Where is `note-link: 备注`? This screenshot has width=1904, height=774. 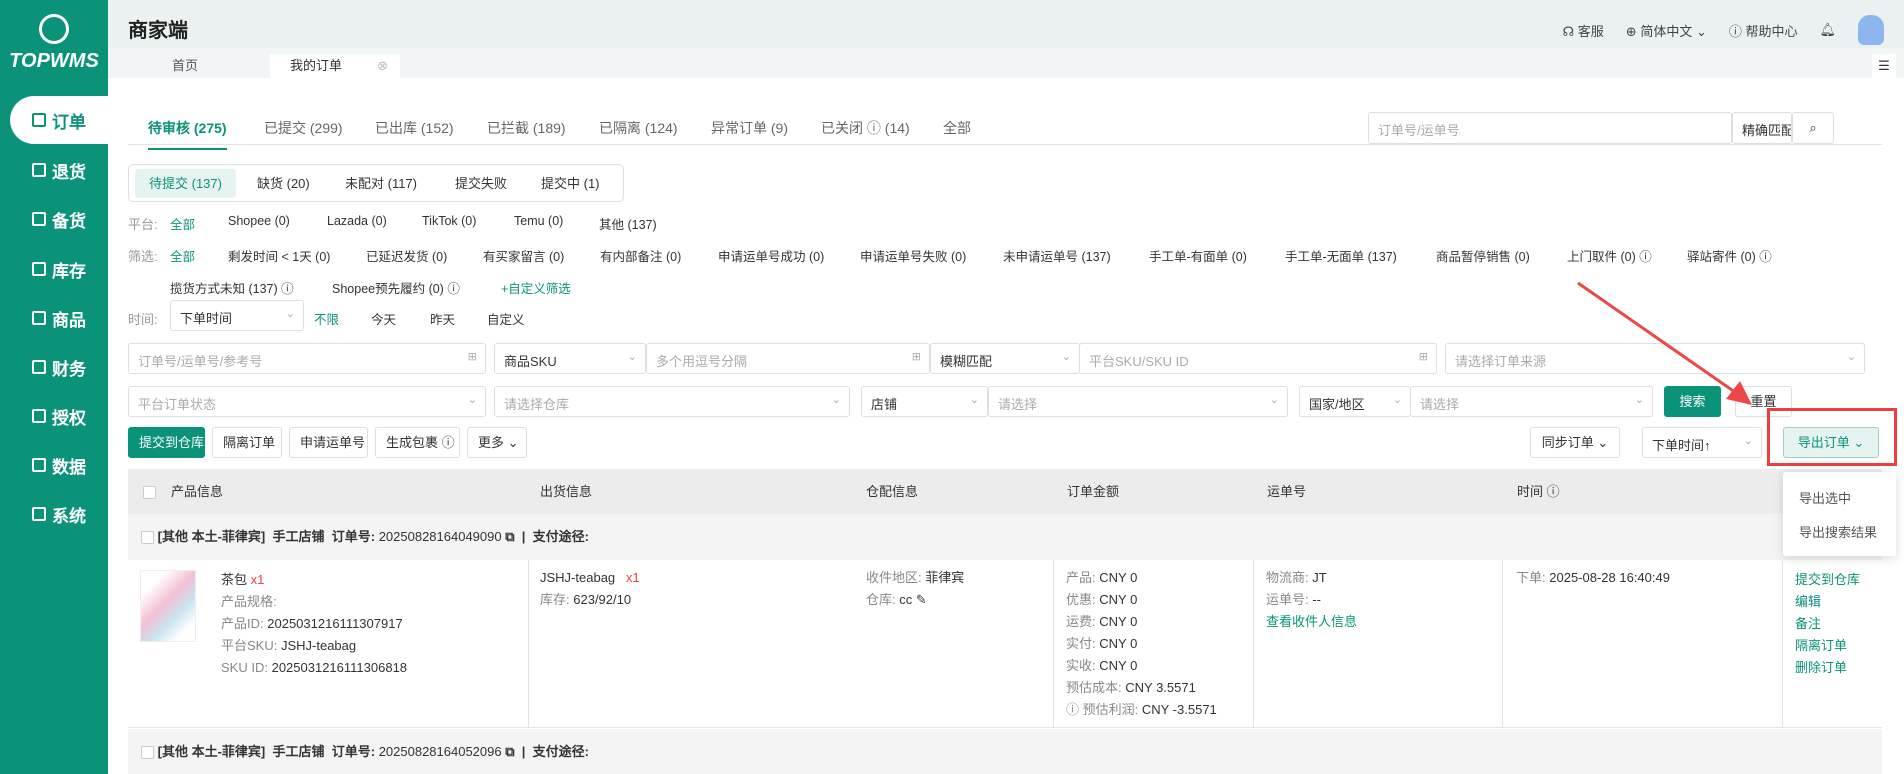
note-link: 备注 is located at coordinates (1827, 624).